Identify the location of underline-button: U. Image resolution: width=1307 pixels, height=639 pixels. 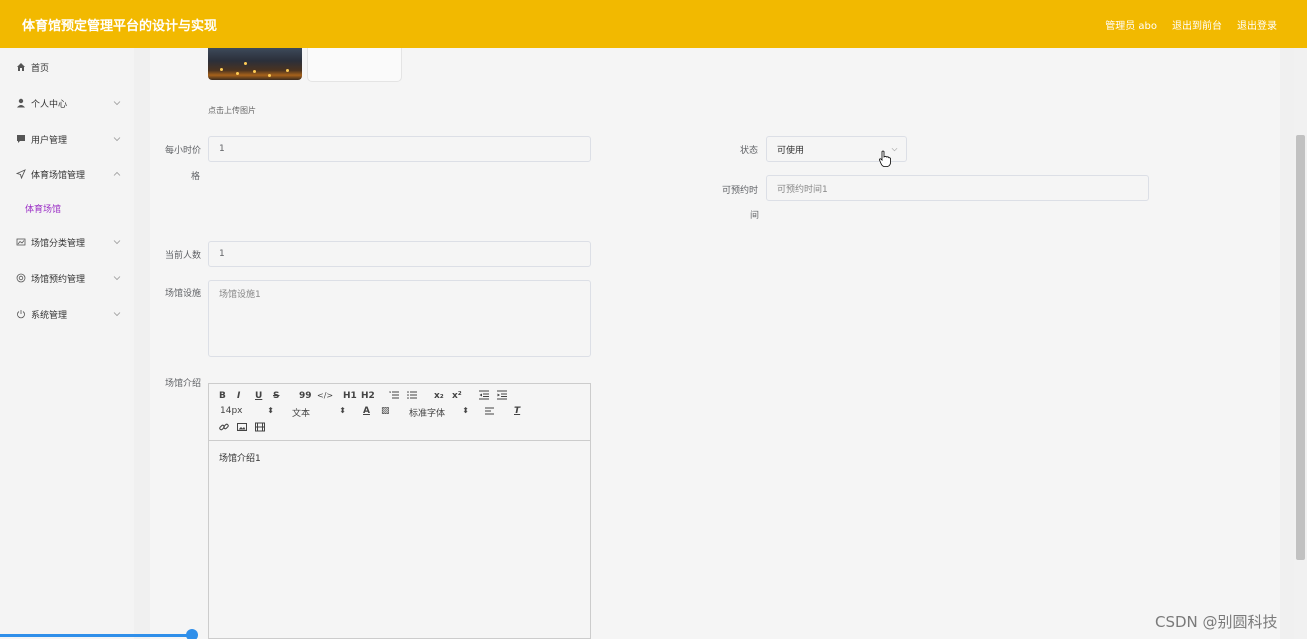
(258, 396).